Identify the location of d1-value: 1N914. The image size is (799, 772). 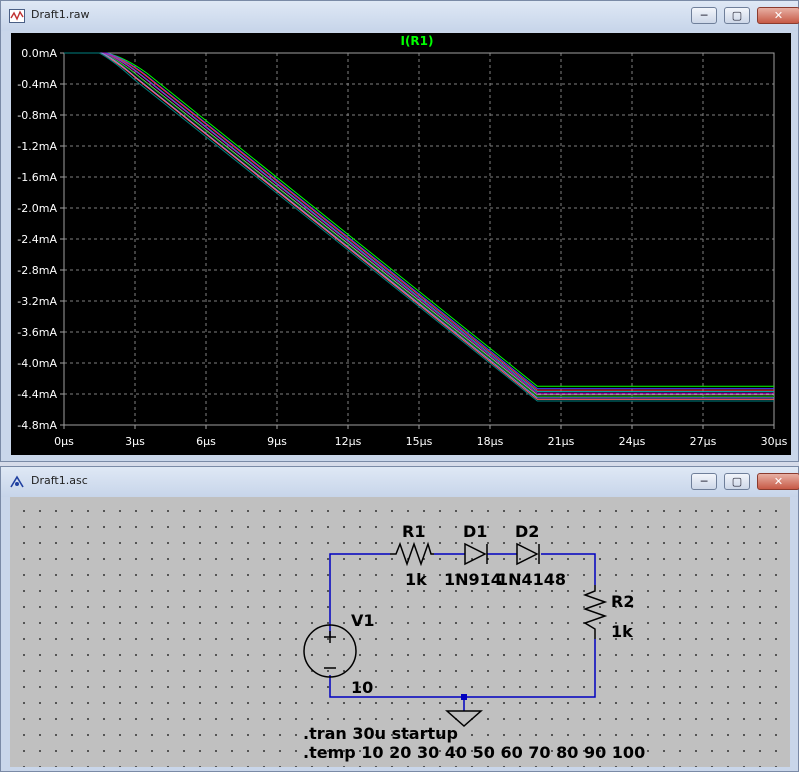
(473, 579).